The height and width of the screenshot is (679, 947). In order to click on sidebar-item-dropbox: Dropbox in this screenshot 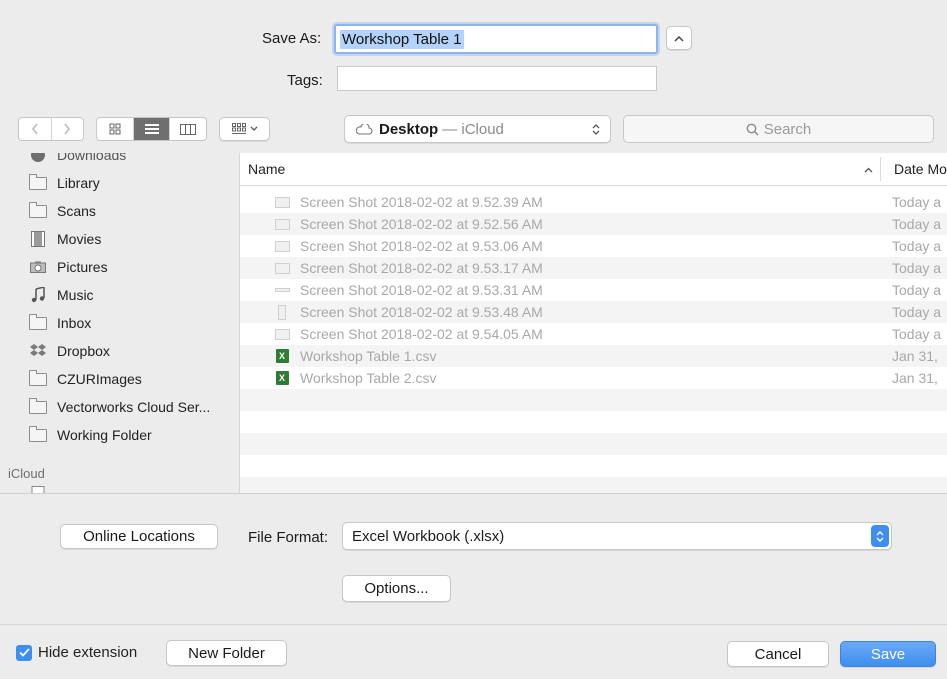, I will do `click(69, 351)`.